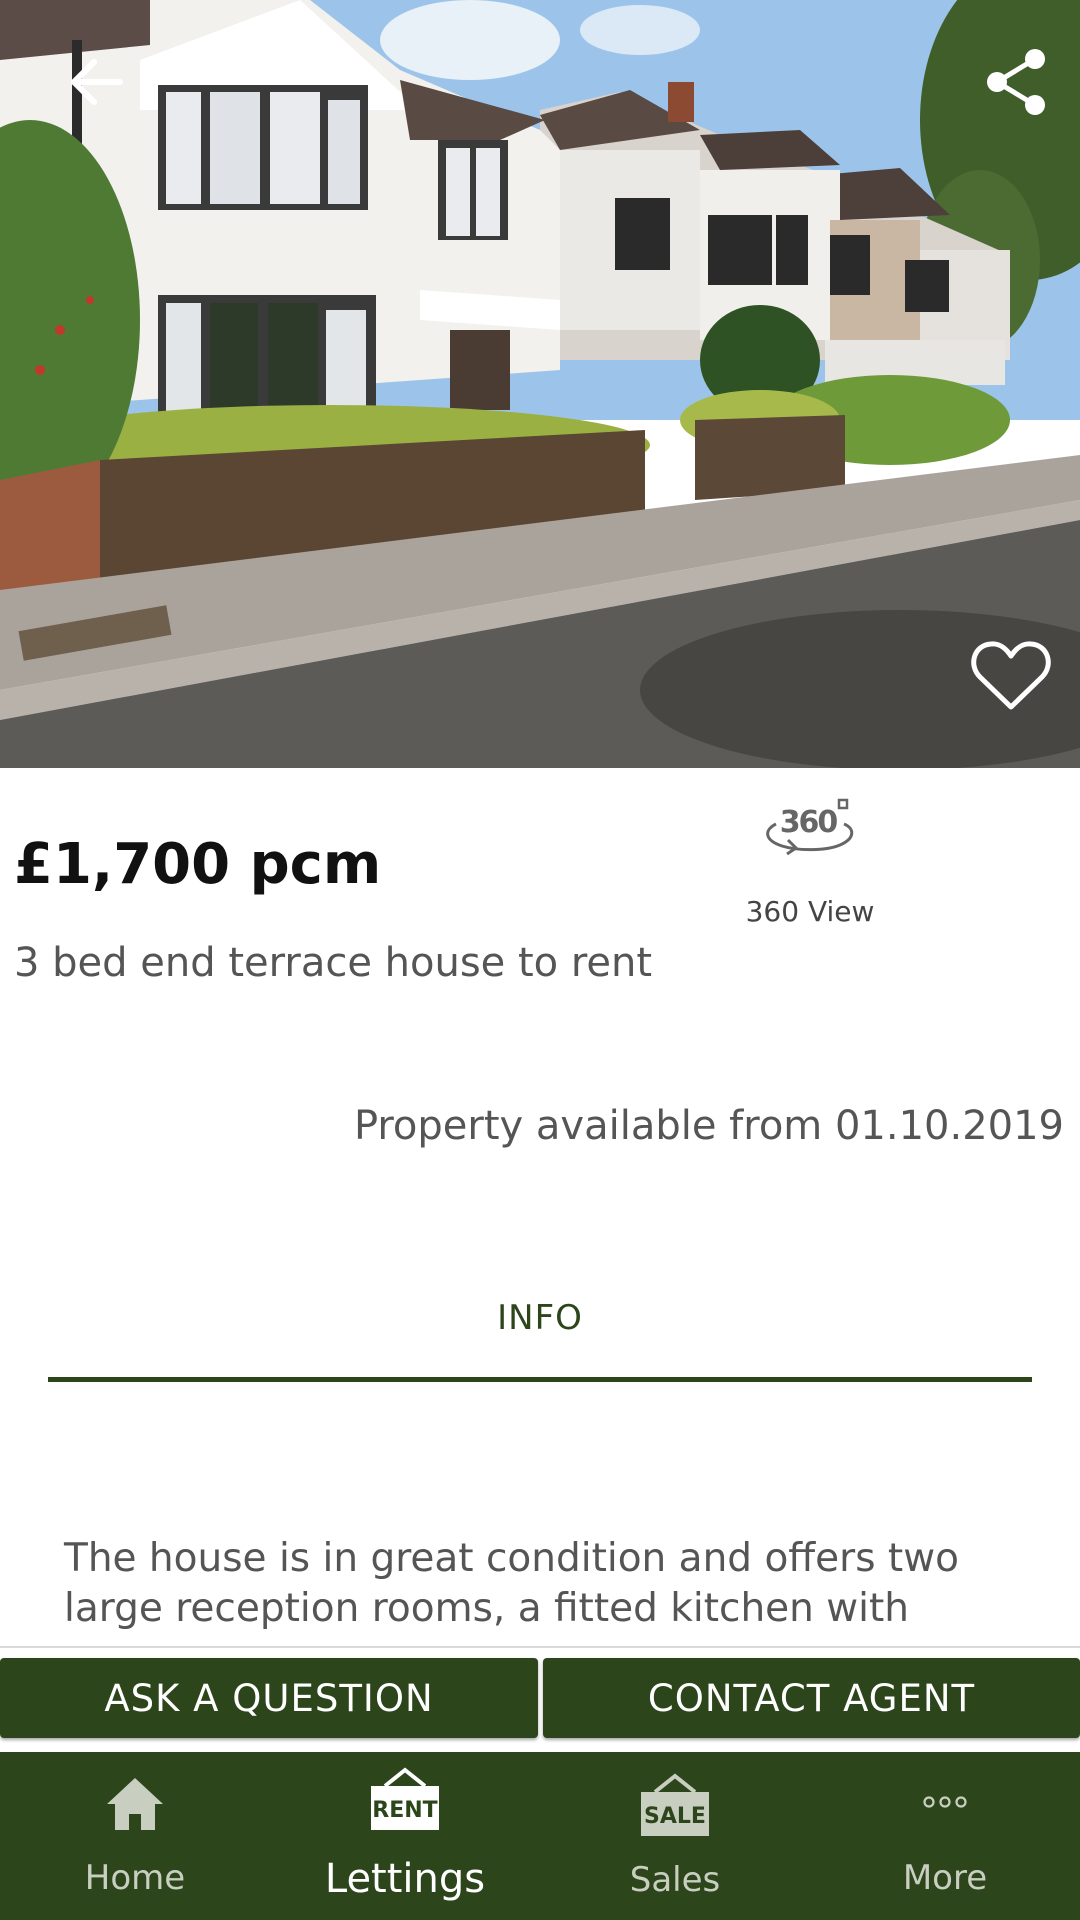 This screenshot has height=1920, width=1080. Describe the element at coordinates (269, 1698) in the screenshot. I see `ask-question-button: ASK A QUESTION` at that location.